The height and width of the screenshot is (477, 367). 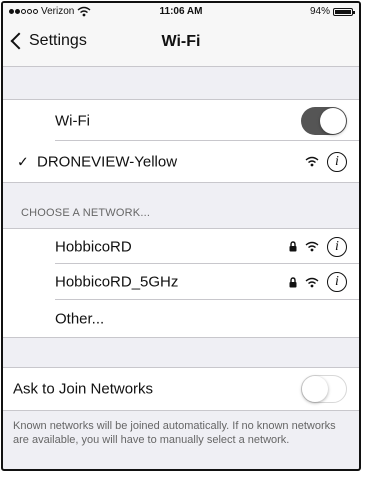 What do you see at coordinates (83, 389) in the screenshot?
I see `ask-join-label: Ask to Join Networks` at bounding box center [83, 389].